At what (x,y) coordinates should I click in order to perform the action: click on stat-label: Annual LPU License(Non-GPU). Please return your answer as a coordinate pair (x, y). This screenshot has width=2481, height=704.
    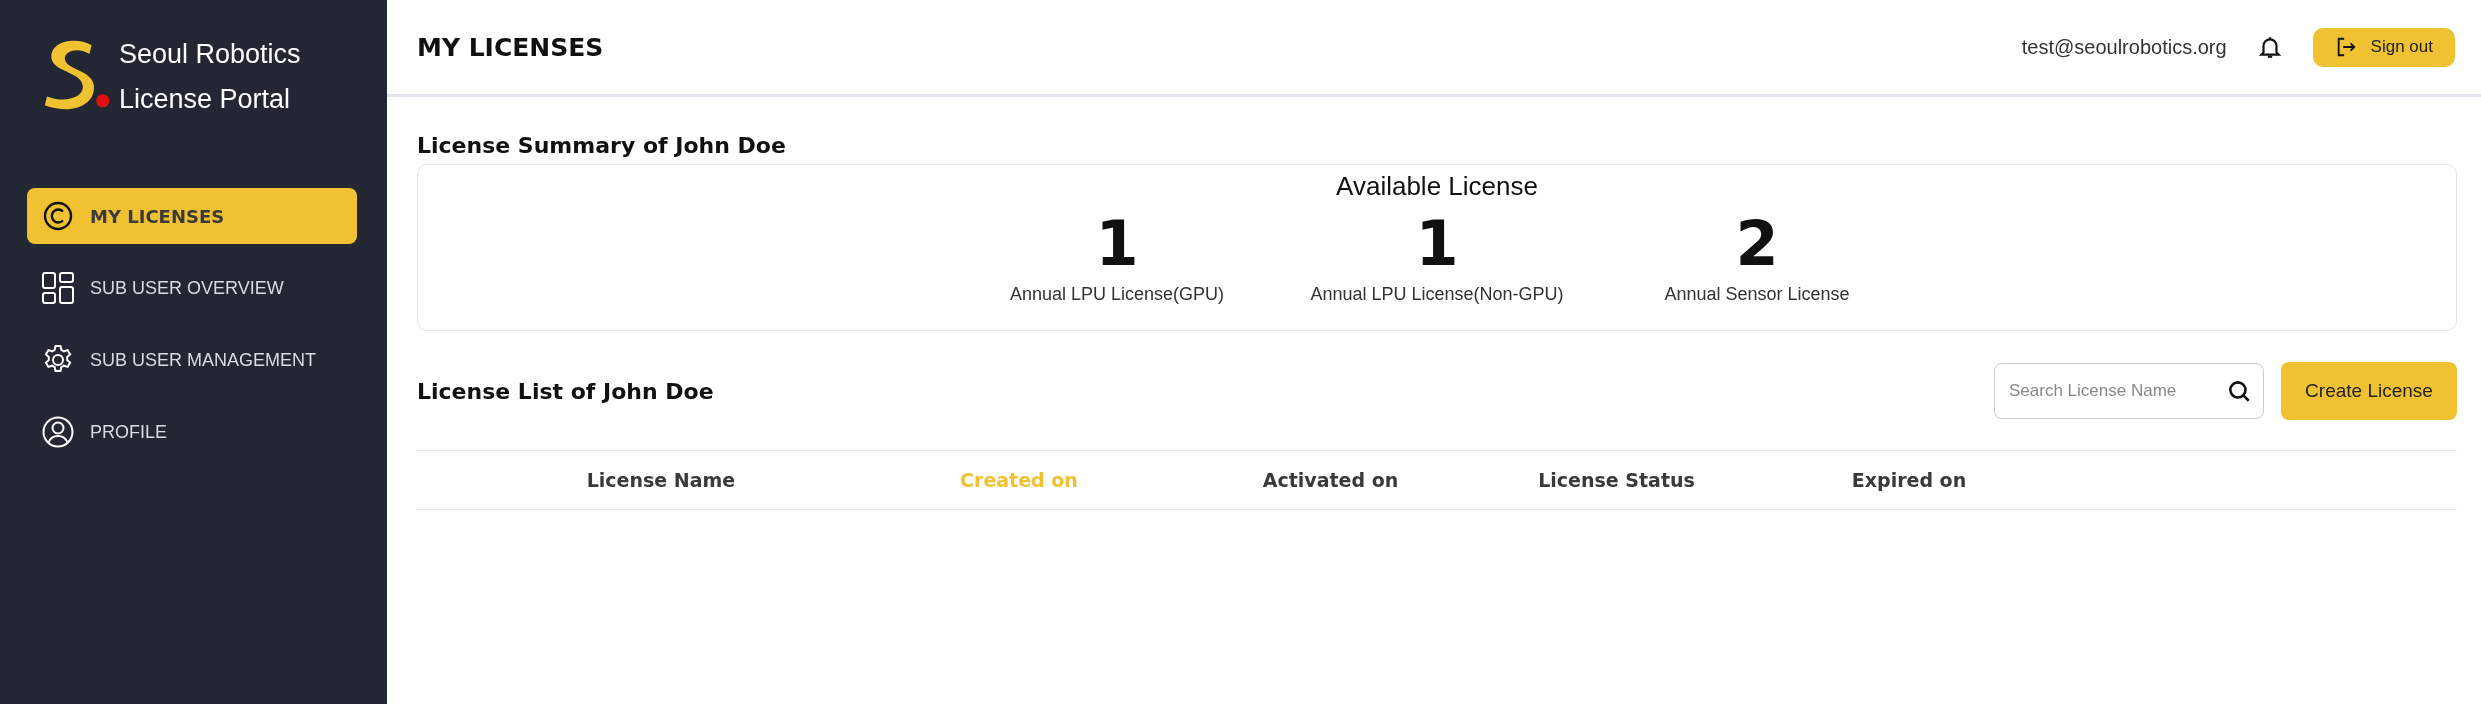
    Looking at the image, I should click on (1437, 294).